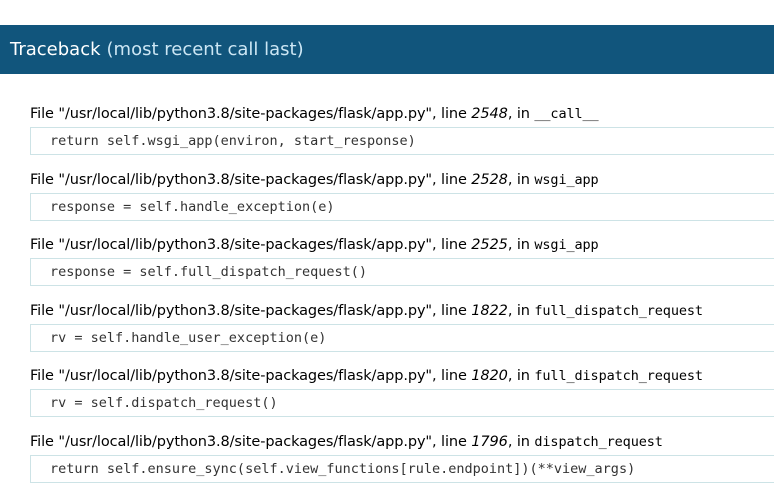 Image resolution: width=774 pixels, height=485 pixels. I want to click on frame-lineno: 2525, so click(489, 245).